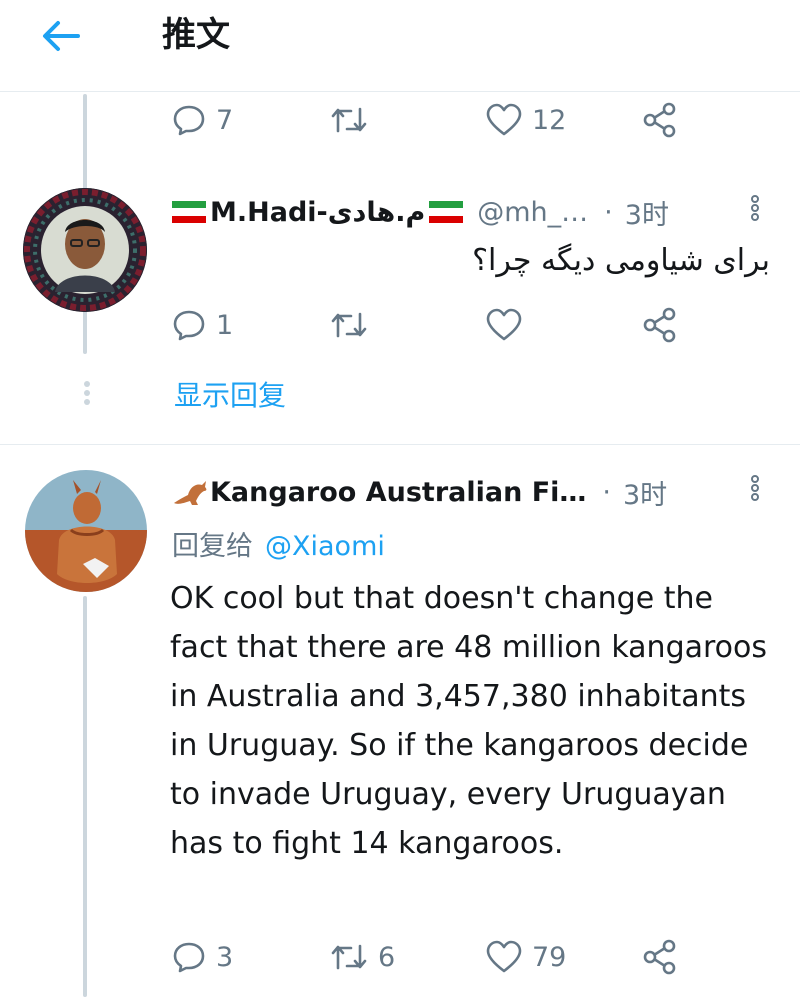  Describe the element at coordinates (225, 957) in the screenshot. I see `reply-count: 3` at that location.